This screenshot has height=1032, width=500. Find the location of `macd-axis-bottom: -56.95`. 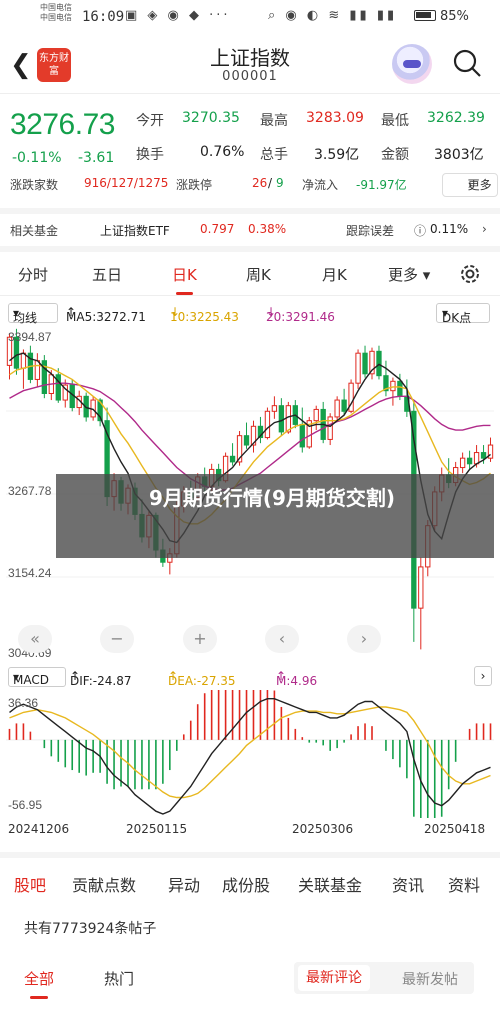

macd-axis-bottom: -56.95 is located at coordinates (25, 805).